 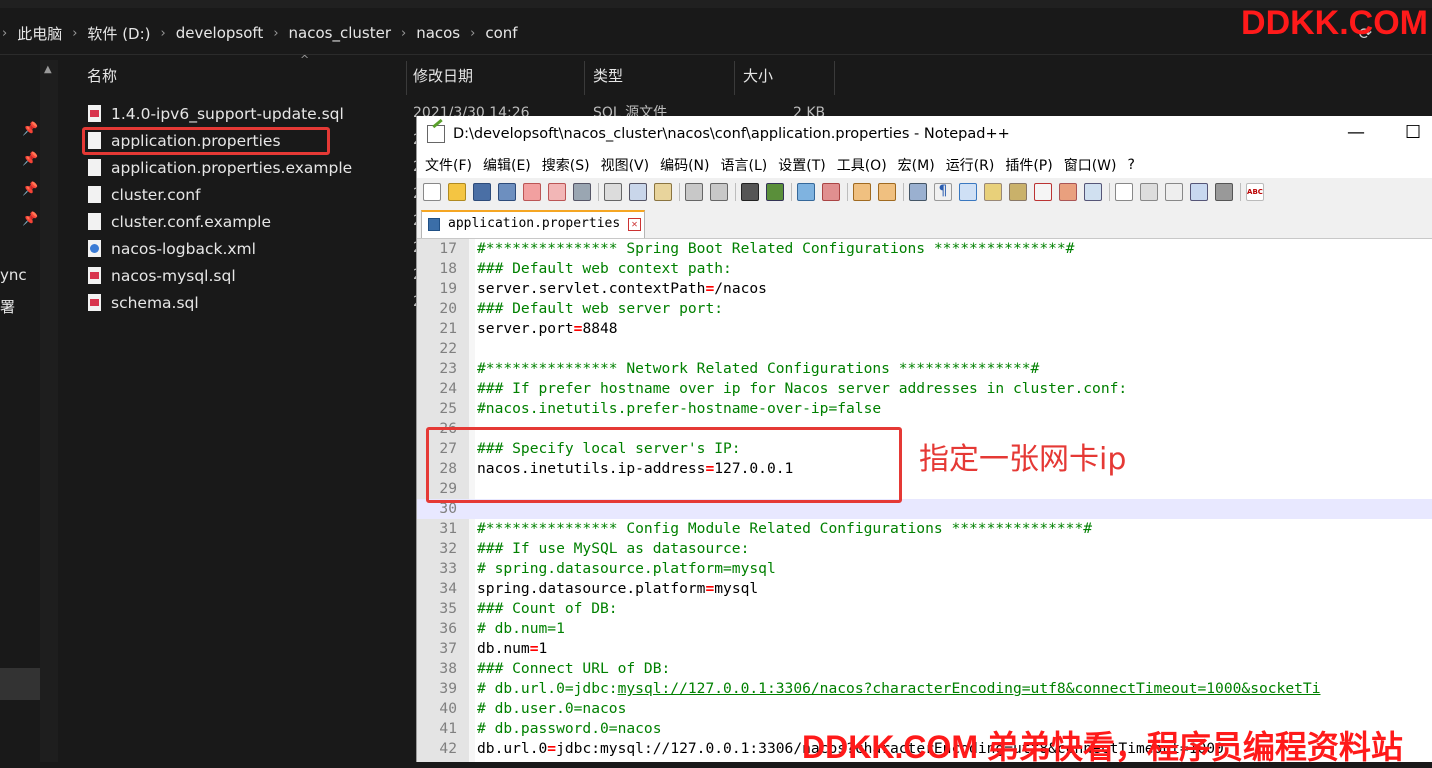 I want to click on user-language-icon, so click(x=993, y=192).